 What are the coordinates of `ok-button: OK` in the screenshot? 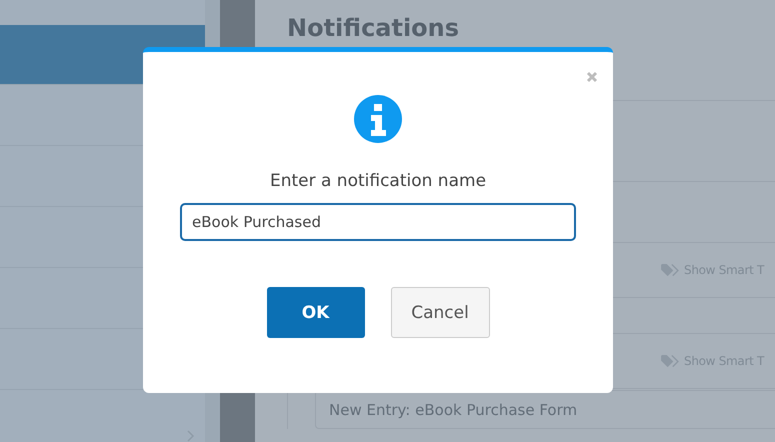 It's located at (315, 312).